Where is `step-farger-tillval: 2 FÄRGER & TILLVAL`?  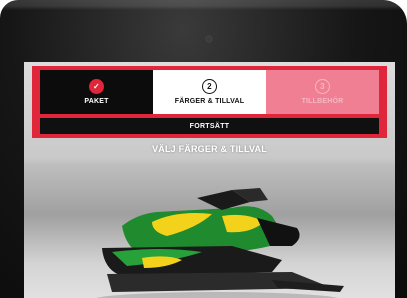
step-farger-tillval: 2 FÄRGER & TILLVAL is located at coordinates (209, 92).